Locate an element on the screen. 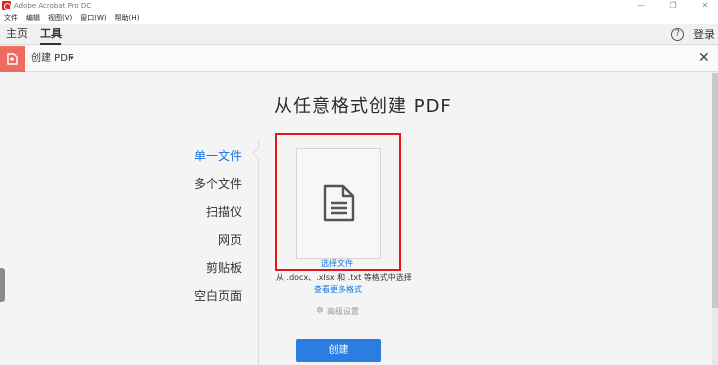 The image size is (718, 365). menu-help: 帮助(H) is located at coordinates (127, 18).